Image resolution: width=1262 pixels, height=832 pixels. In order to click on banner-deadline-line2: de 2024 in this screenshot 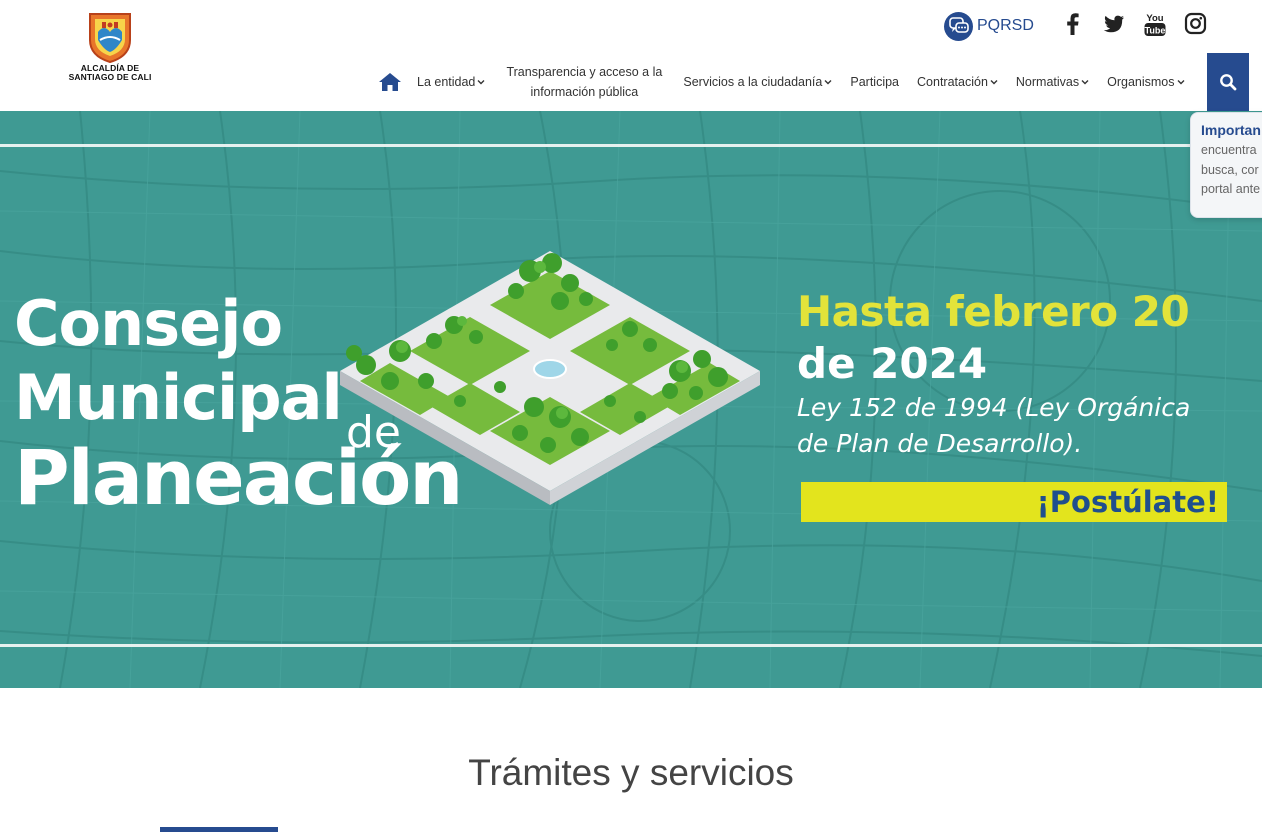, I will do `click(892, 363)`.